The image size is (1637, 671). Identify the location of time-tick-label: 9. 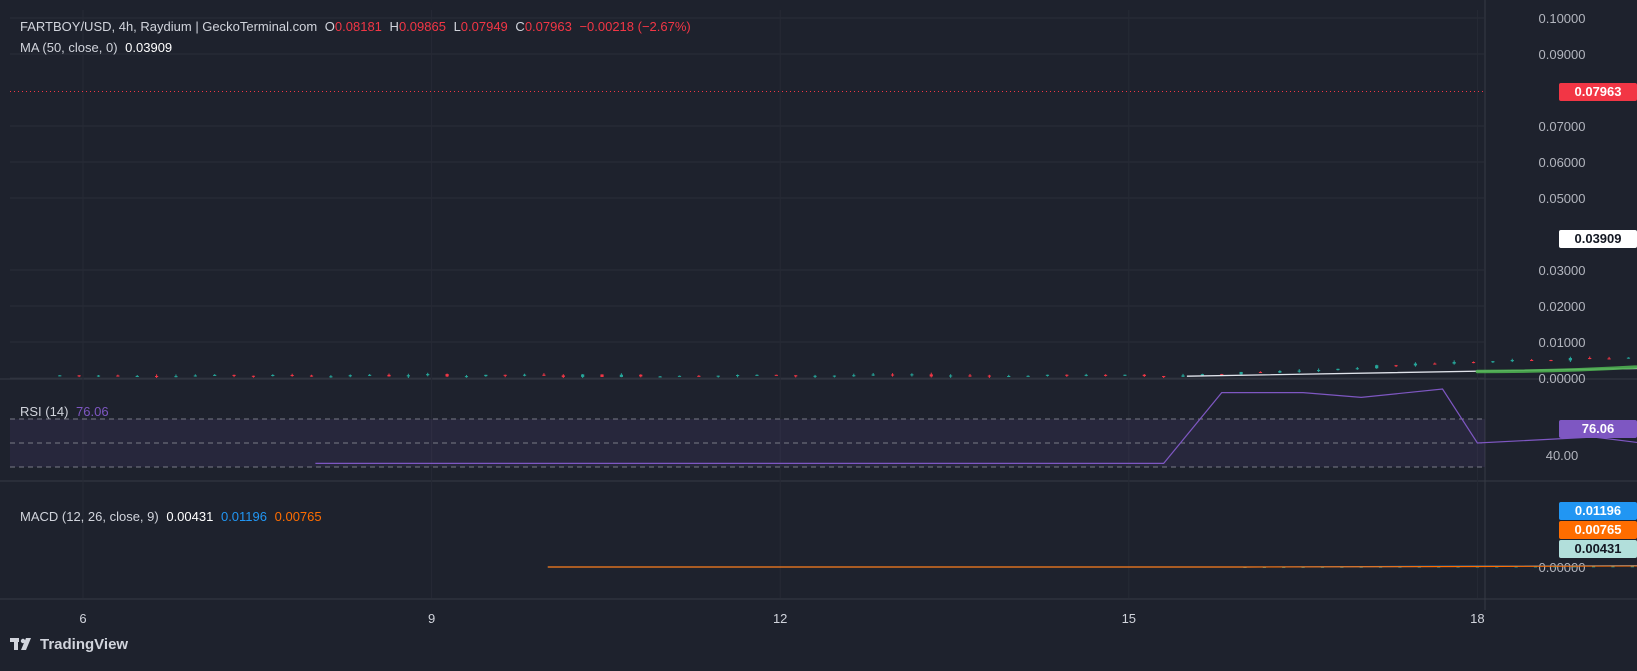
(431, 618).